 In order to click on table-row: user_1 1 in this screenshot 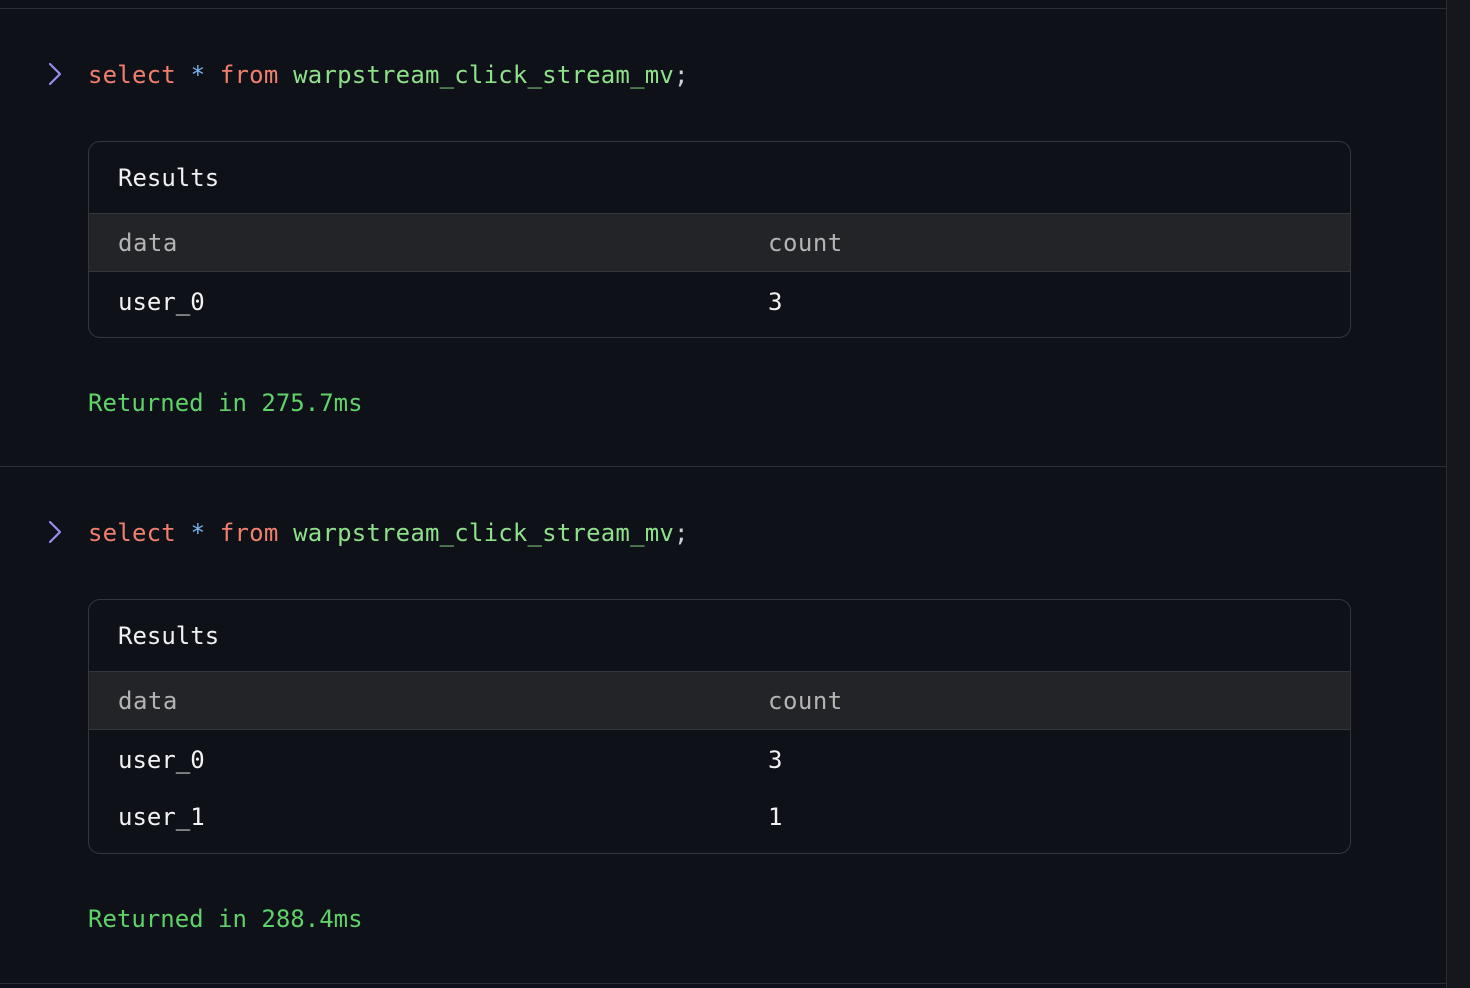, I will do `click(719, 815)`.